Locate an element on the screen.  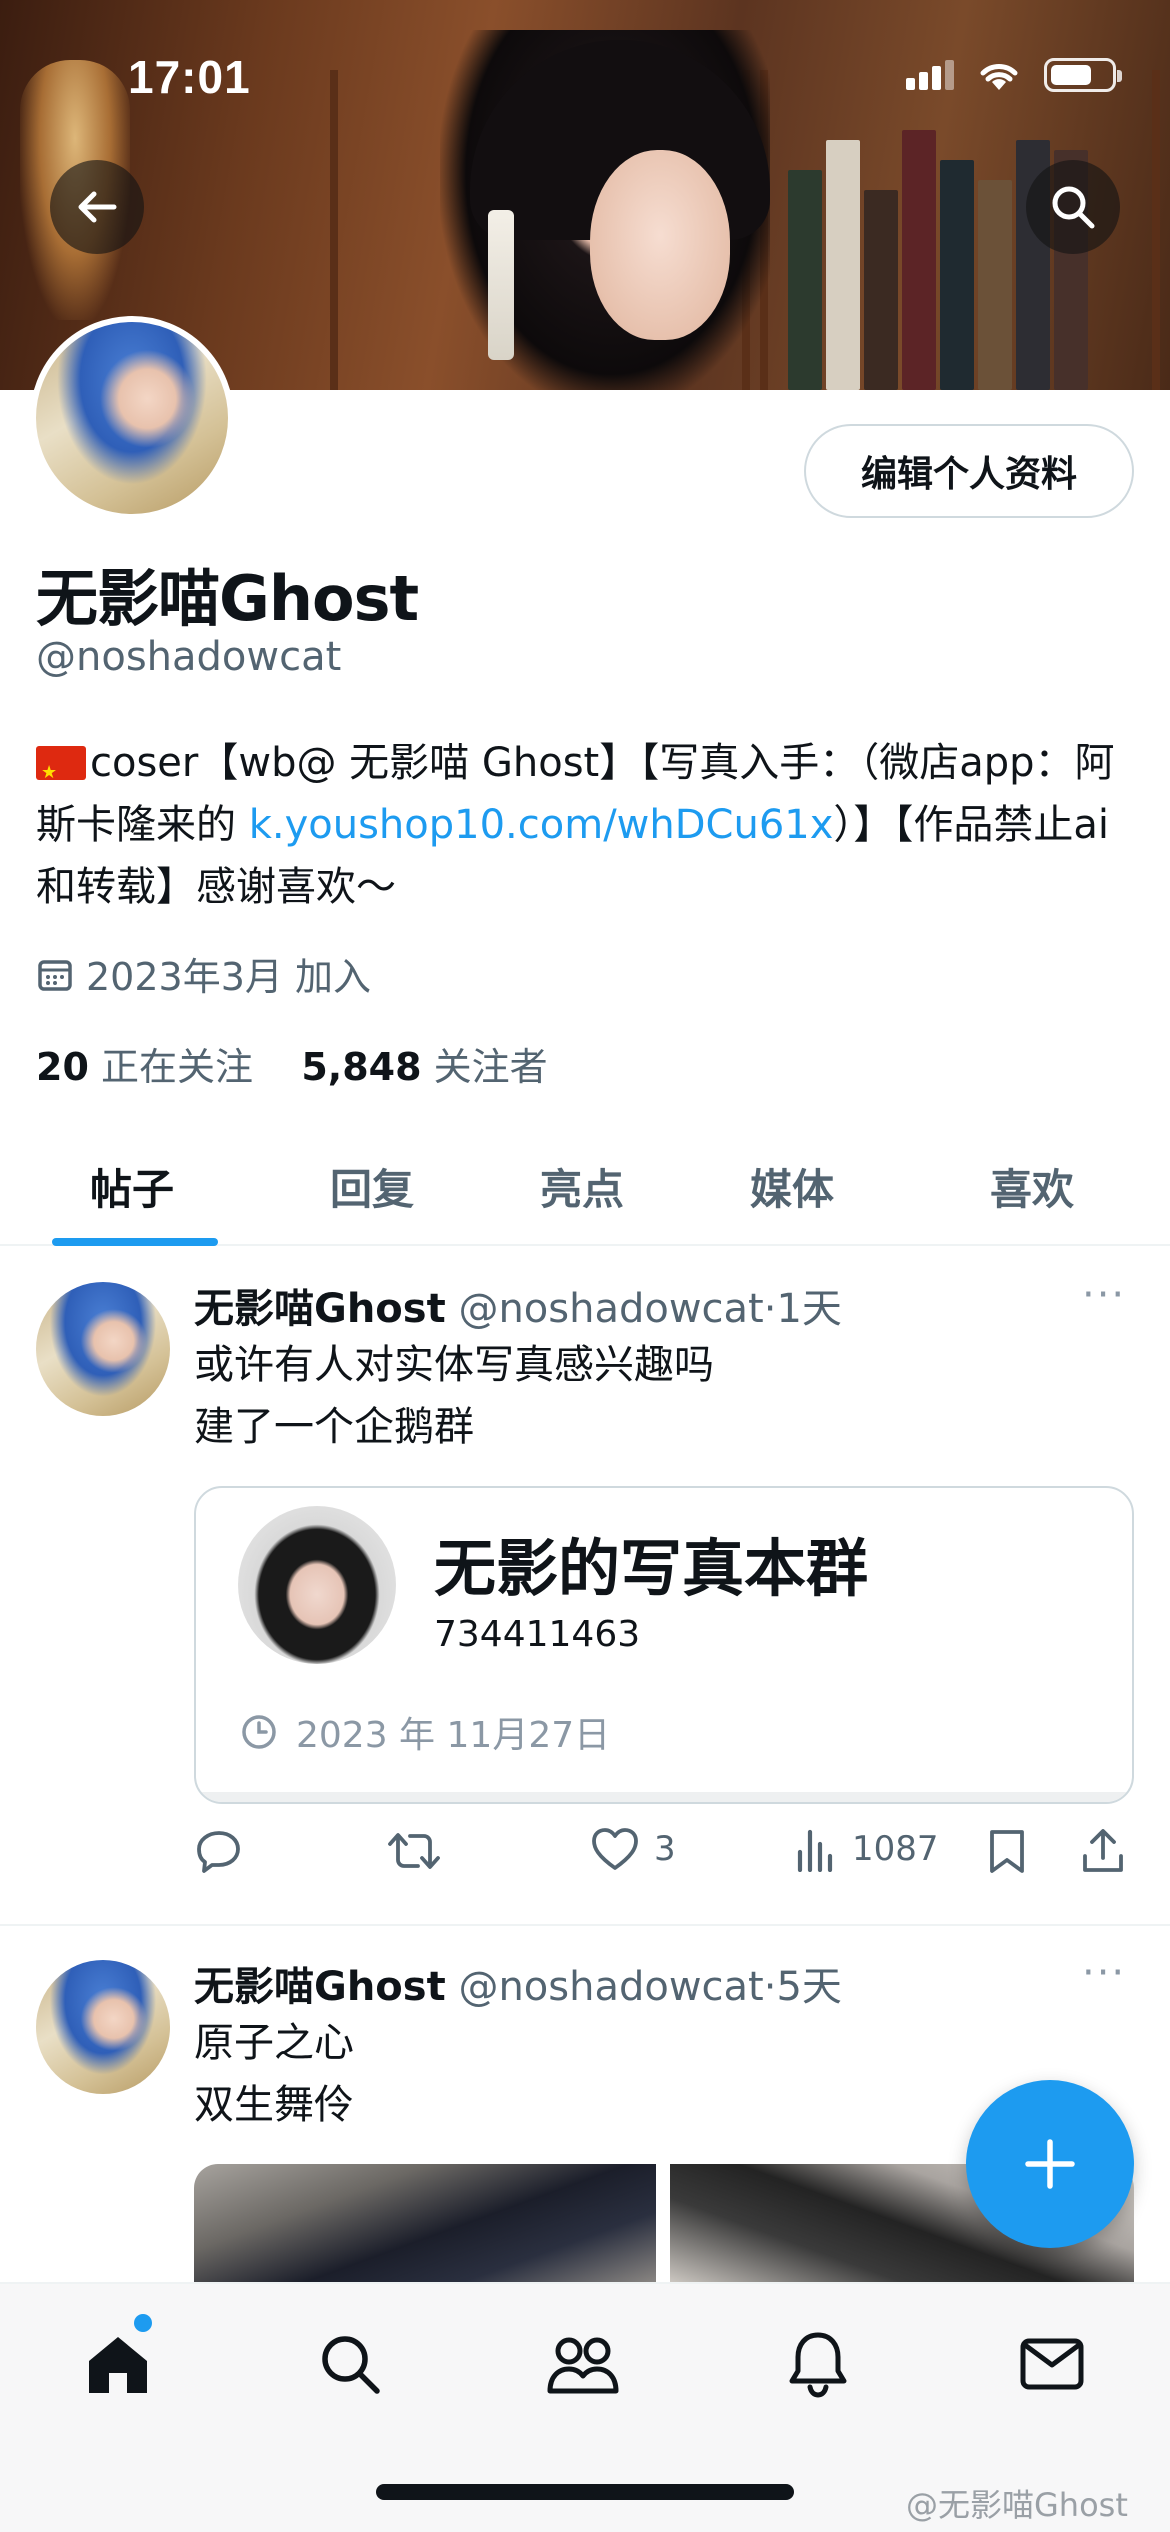
follow-stats: 20 正在关注 5,848 关注者 is located at coordinates (292, 1063).